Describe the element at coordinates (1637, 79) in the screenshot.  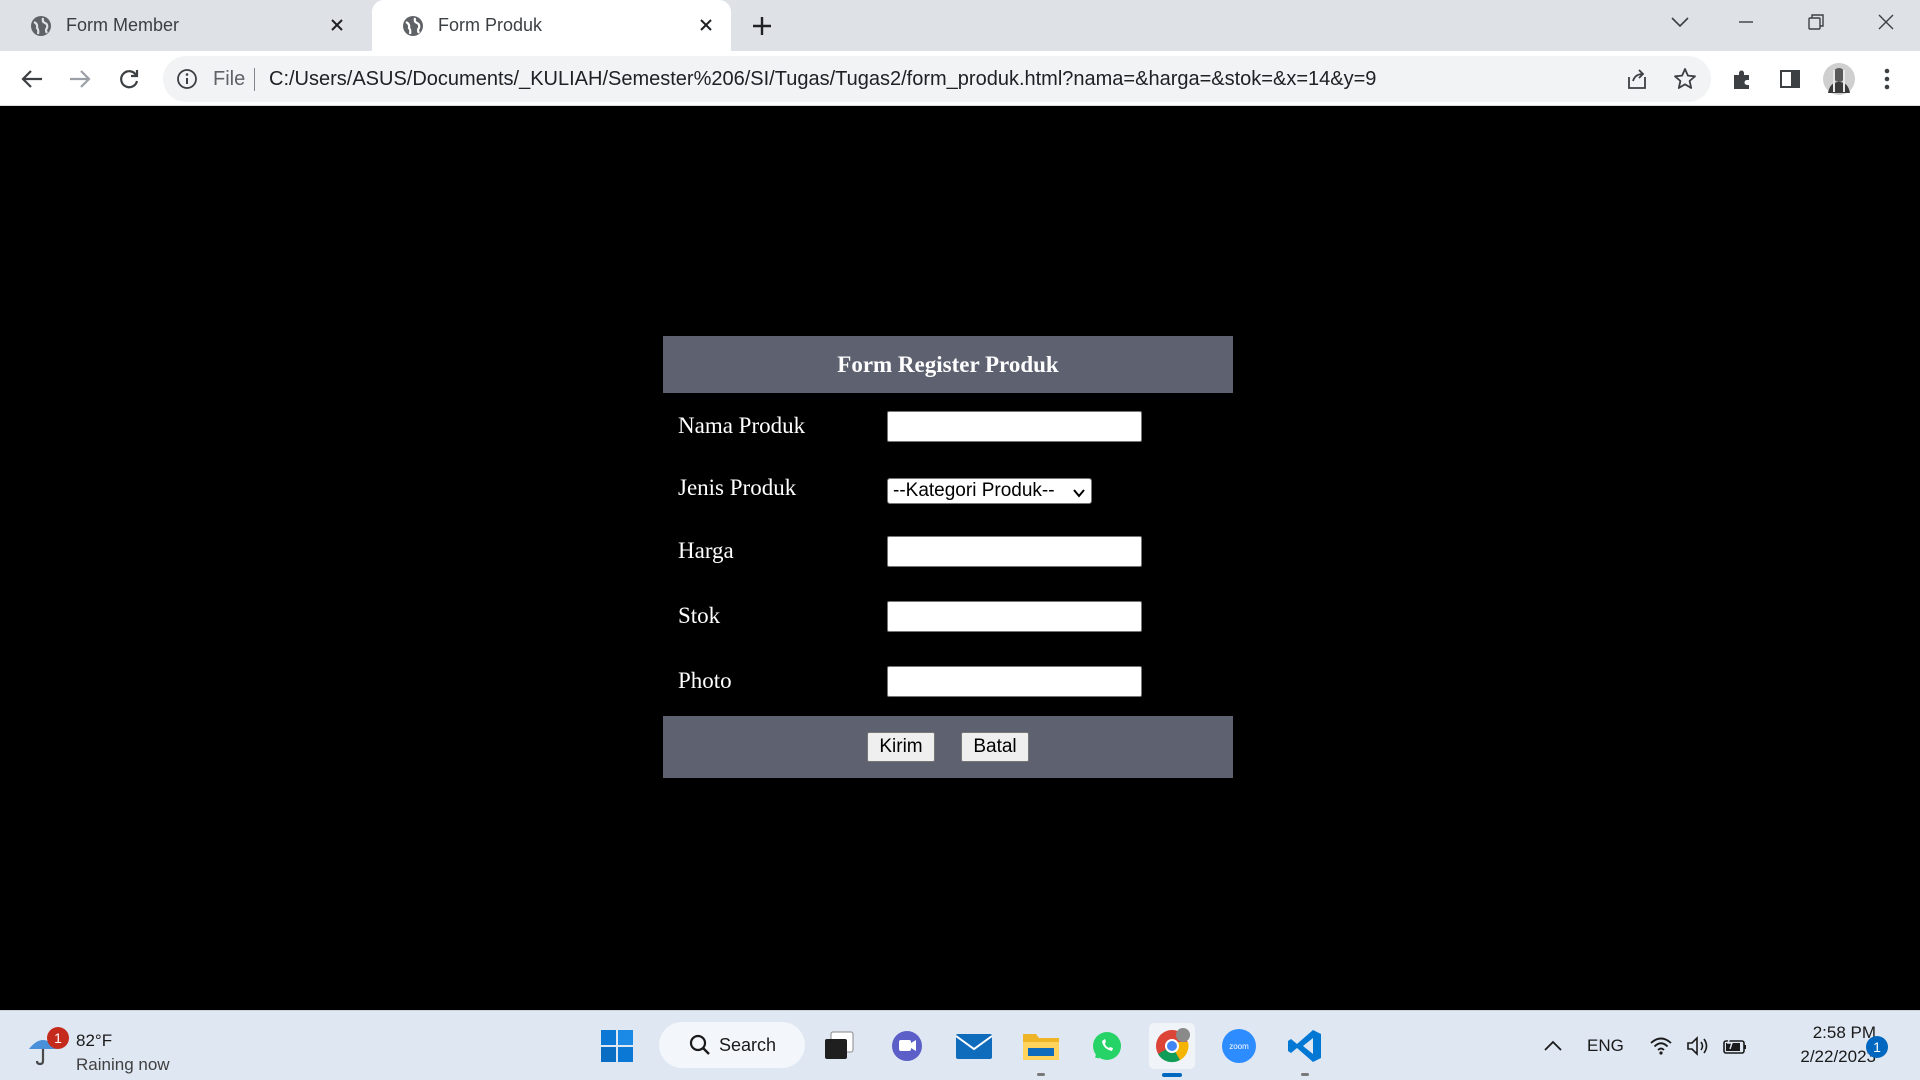
I see `share-icon` at that location.